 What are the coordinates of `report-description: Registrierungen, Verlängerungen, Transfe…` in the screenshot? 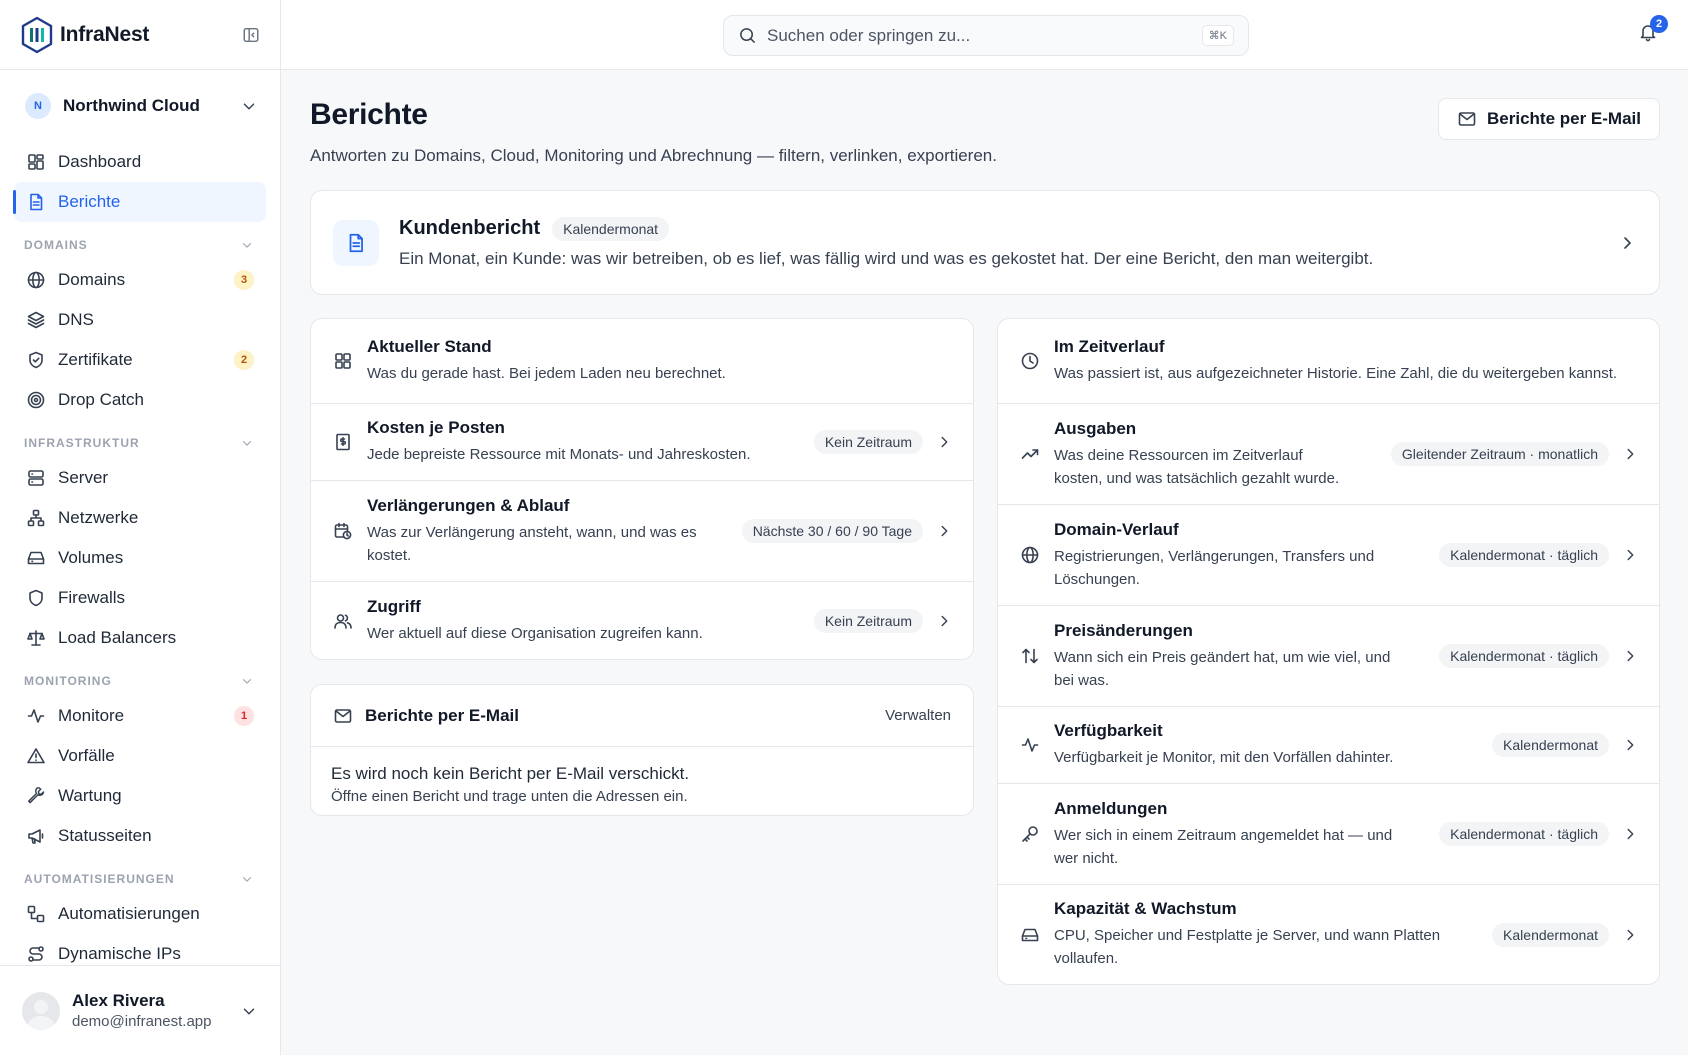 It's located at (1214, 567).